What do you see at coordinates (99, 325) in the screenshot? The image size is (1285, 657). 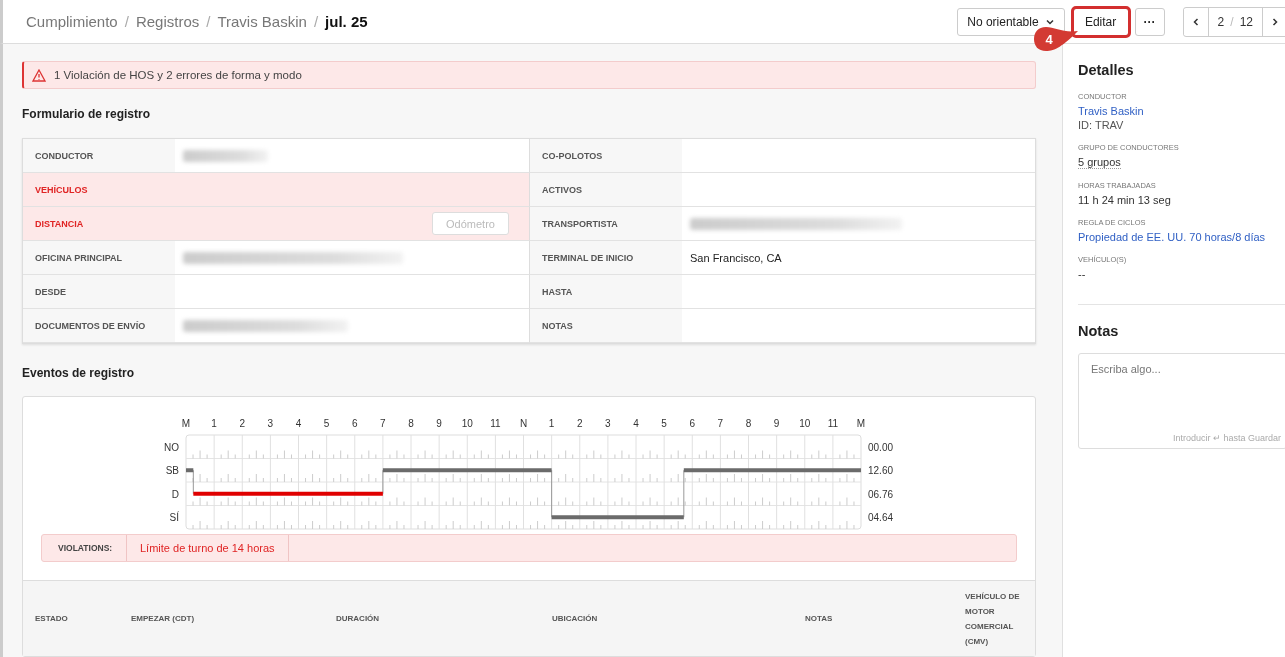 I see `field-label: DOCUMENTOS DE ENVÍO` at bounding box center [99, 325].